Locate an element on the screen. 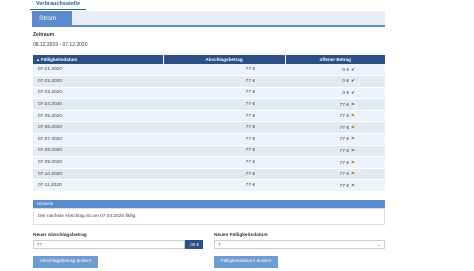 The image size is (474, 271). row-due-date: 07.01.2020 is located at coordinates (98, 70).